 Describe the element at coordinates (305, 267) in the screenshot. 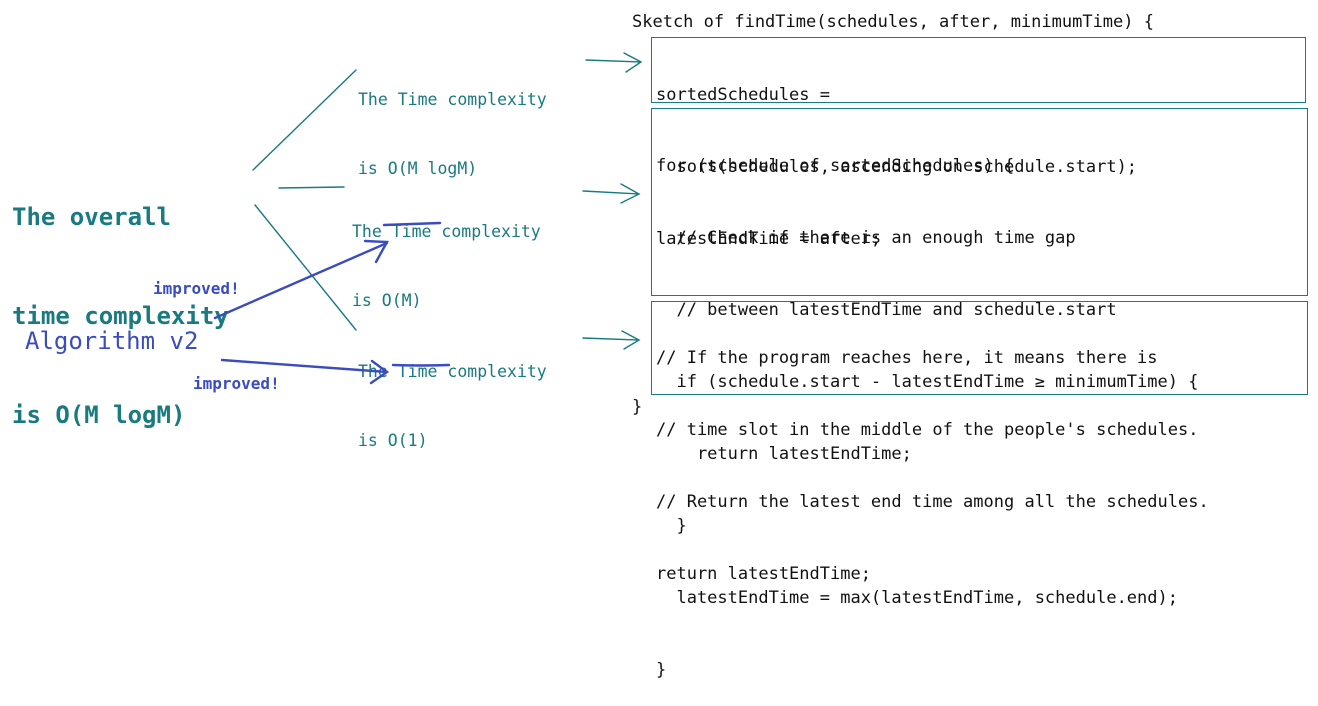

I see `connector-line-return` at that location.